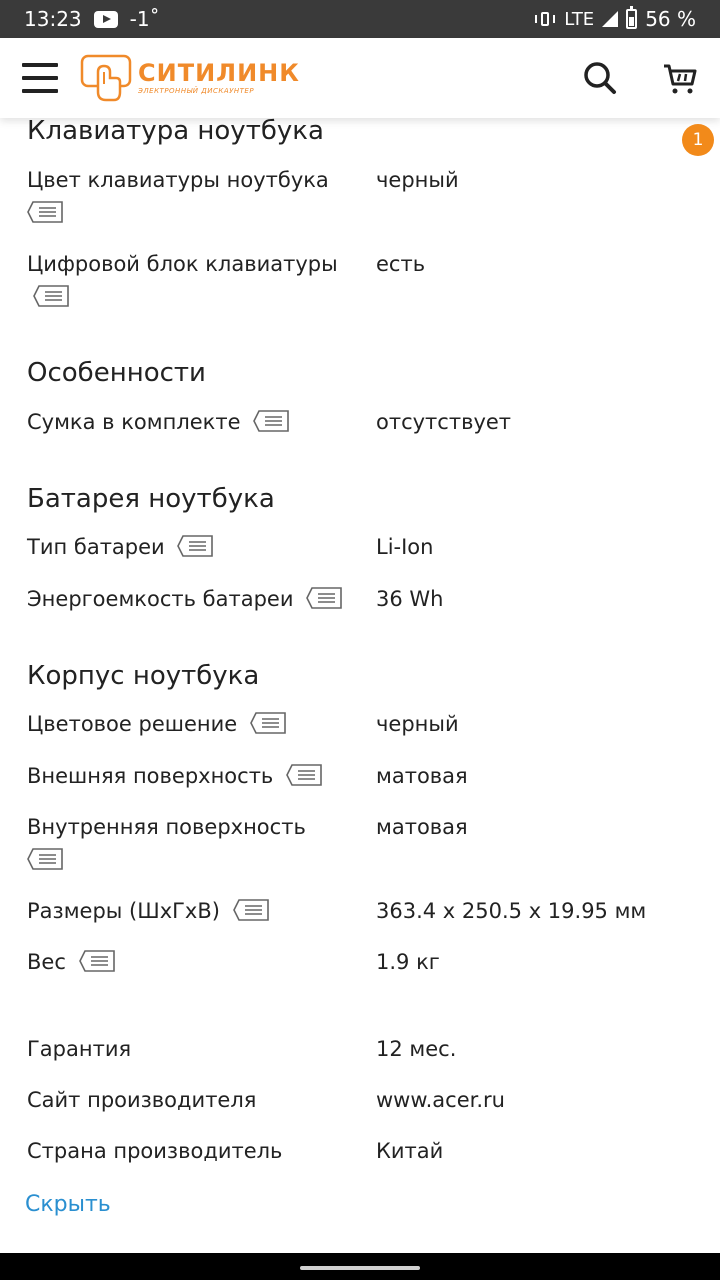 This screenshot has height=1280, width=720. I want to click on spec-label: Внешняя поверхность, so click(187, 776).